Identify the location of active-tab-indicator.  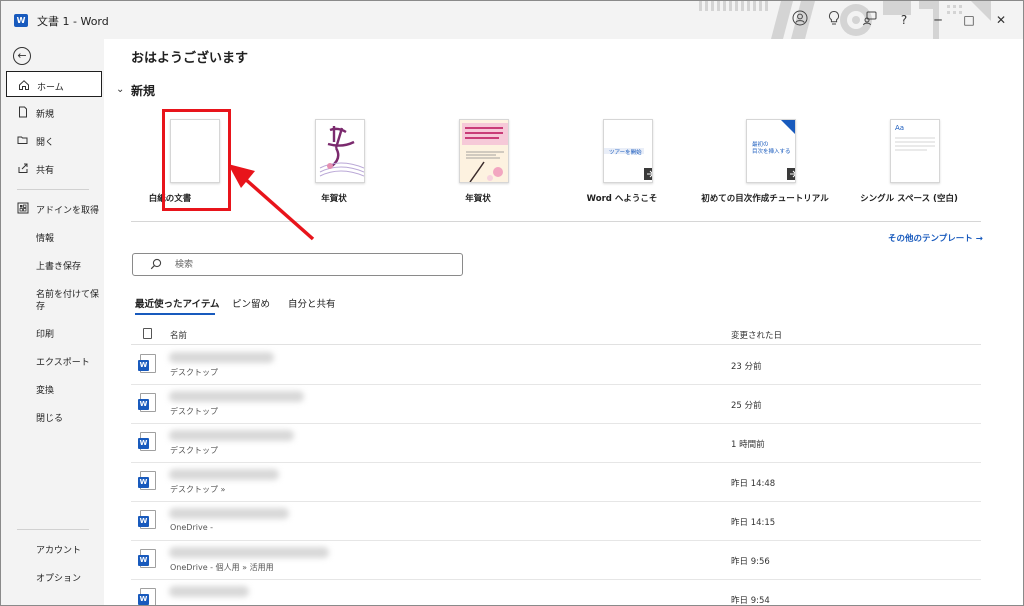
(175, 314).